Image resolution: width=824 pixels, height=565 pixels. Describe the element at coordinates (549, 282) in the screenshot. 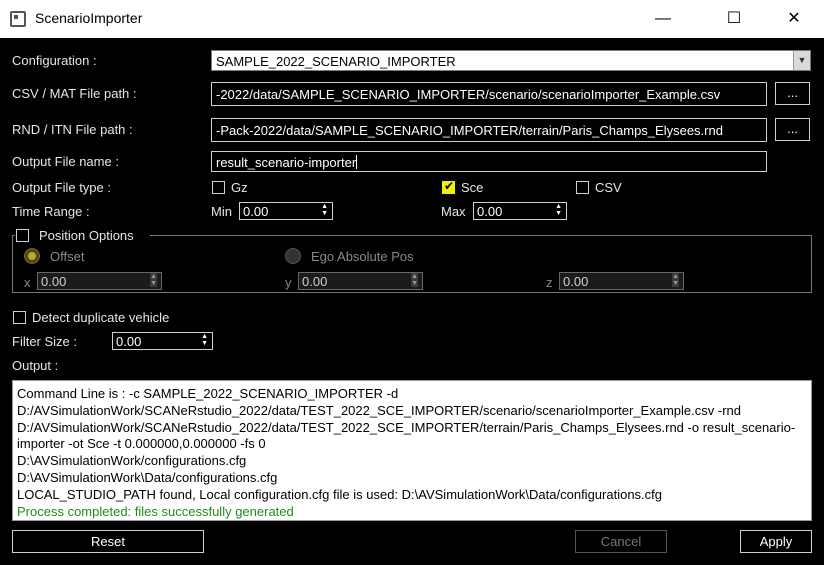

I see `z-label: z` at that location.